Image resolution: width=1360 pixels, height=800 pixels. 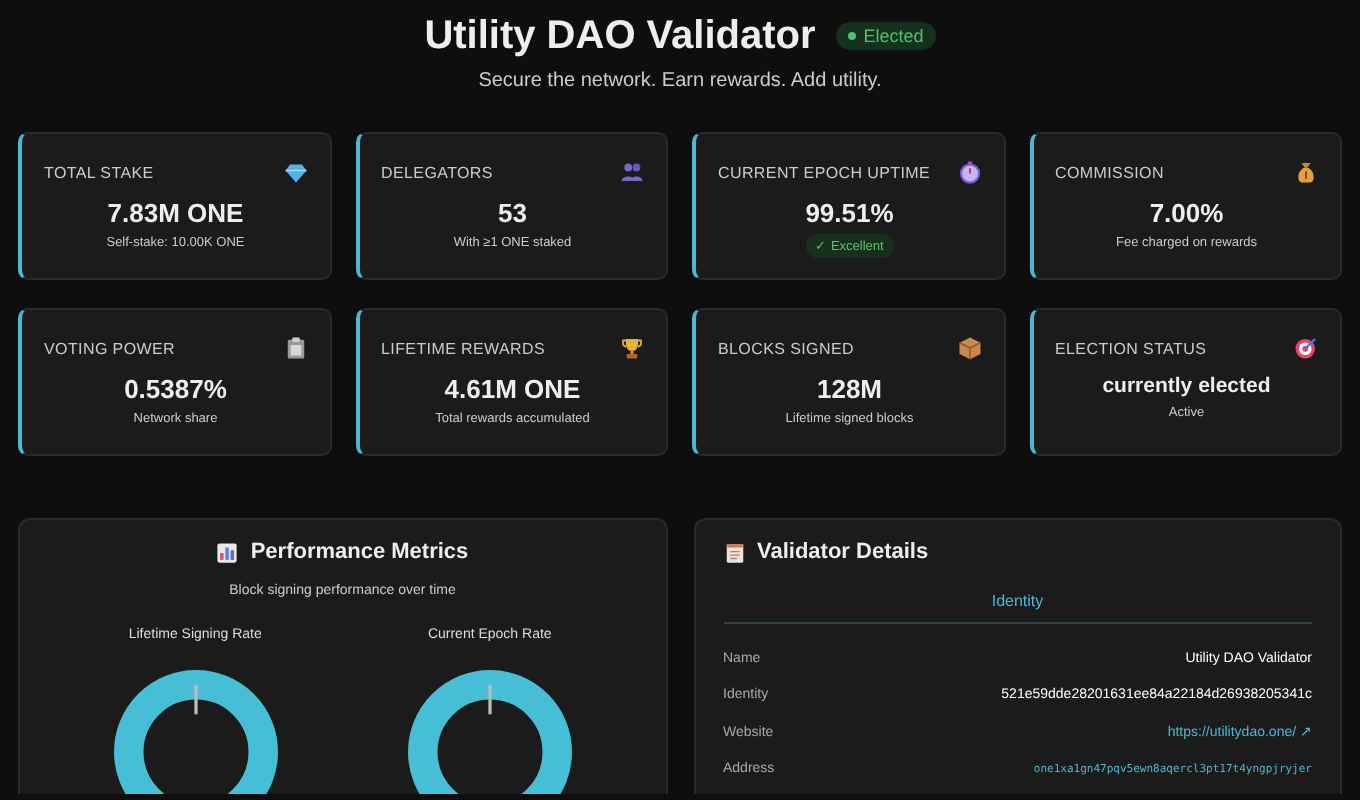 I want to click on box-icon, so click(x=969, y=348).